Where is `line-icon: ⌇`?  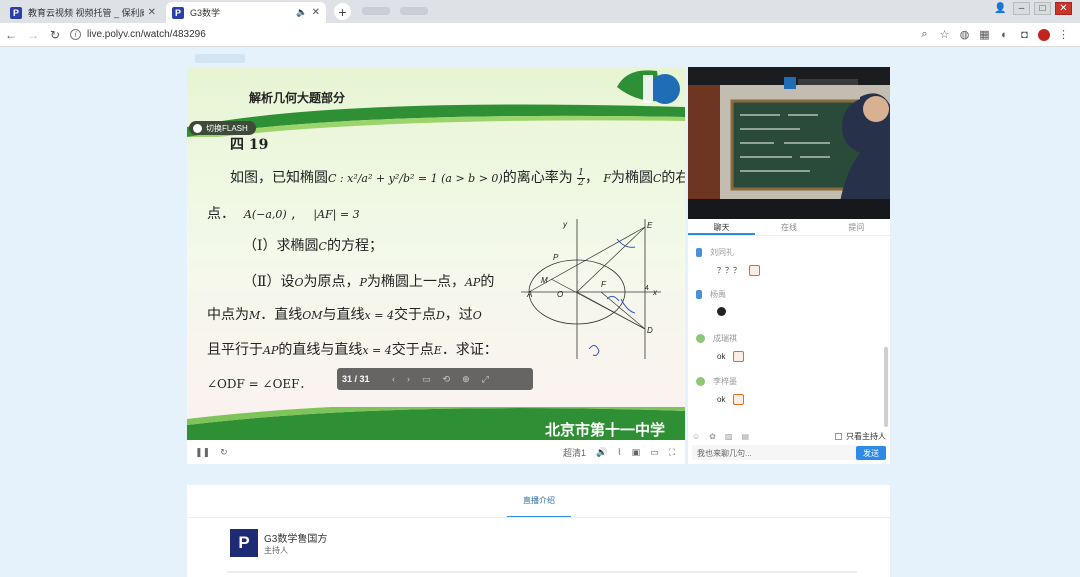
line-icon: ⌇ is located at coordinates (619, 452).